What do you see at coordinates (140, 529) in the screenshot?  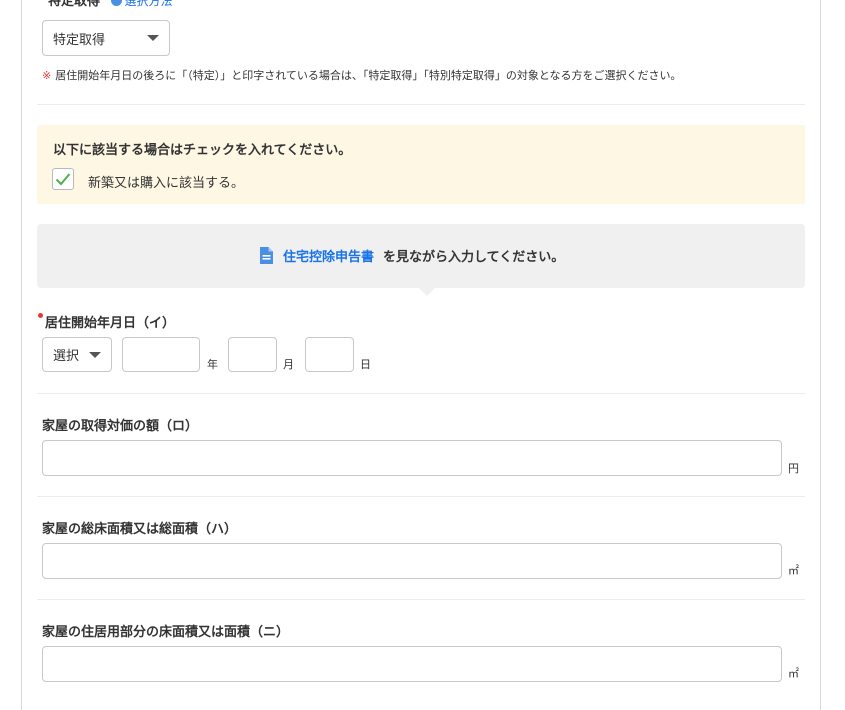 I see `total-floor-area-label: 家屋の総床面積又は総面積（ハ）` at bounding box center [140, 529].